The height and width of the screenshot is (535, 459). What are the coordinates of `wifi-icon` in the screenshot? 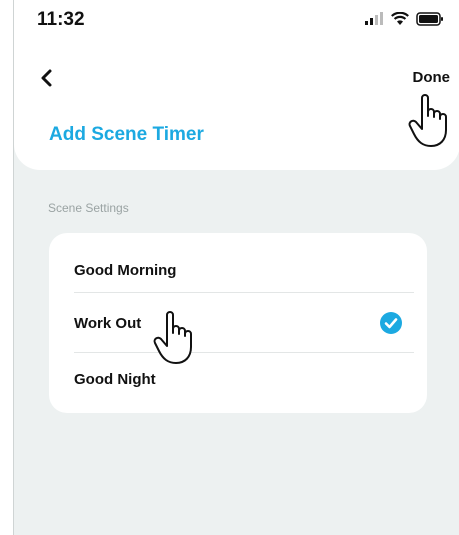 It's located at (400, 18).